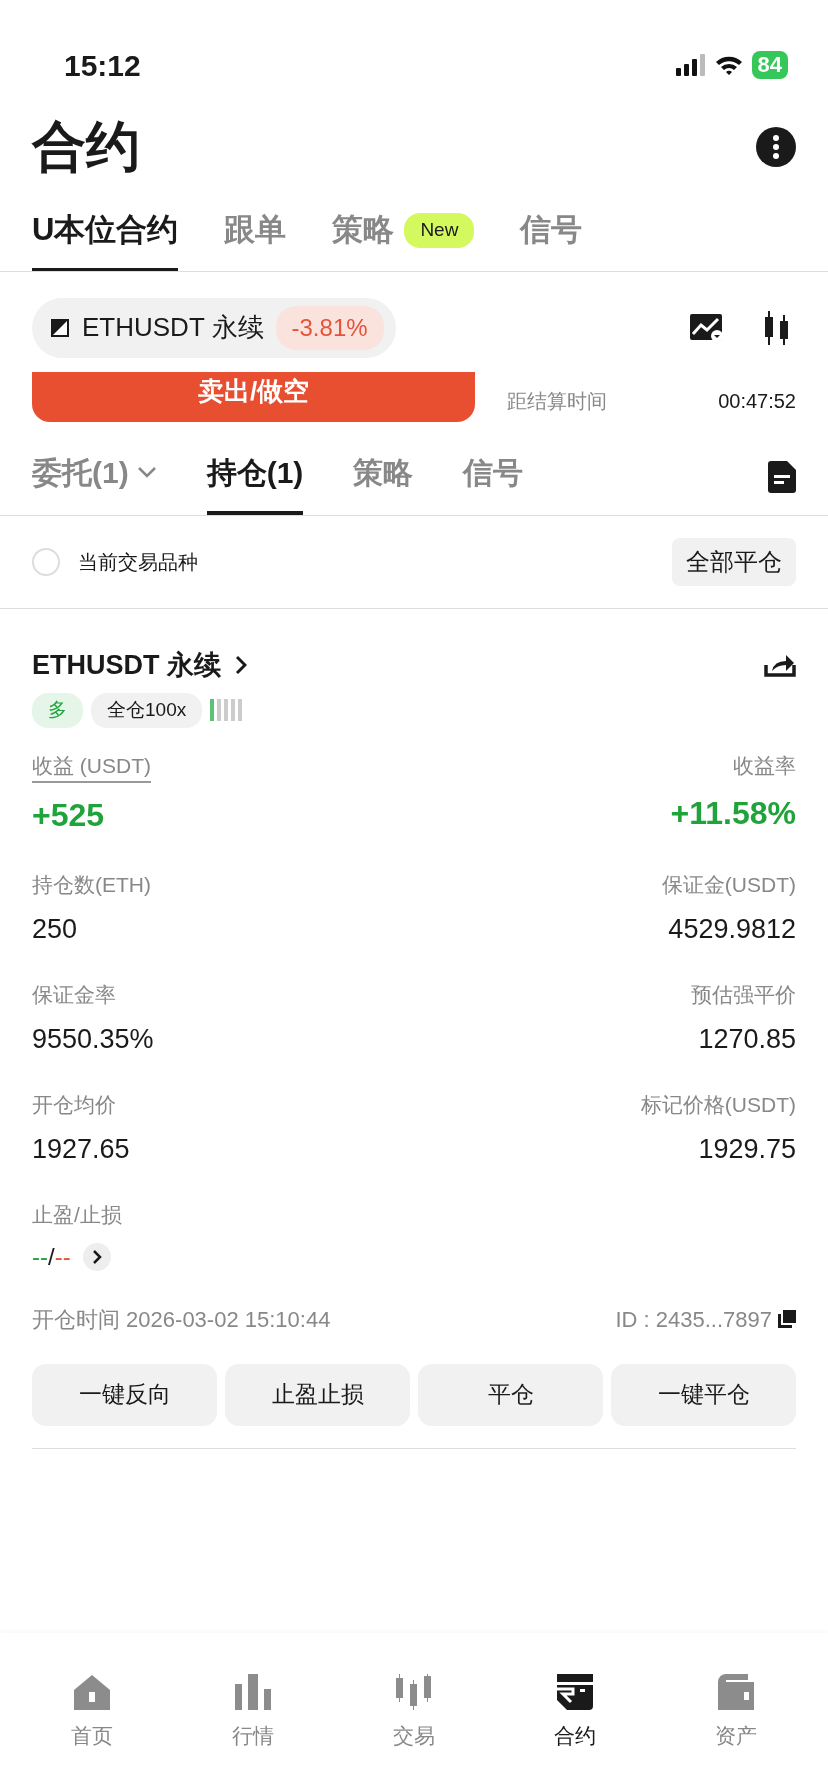 This screenshot has width=828, height=1792. Describe the element at coordinates (105, 234) in the screenshot. I see `tab: U本位合约` at that location.